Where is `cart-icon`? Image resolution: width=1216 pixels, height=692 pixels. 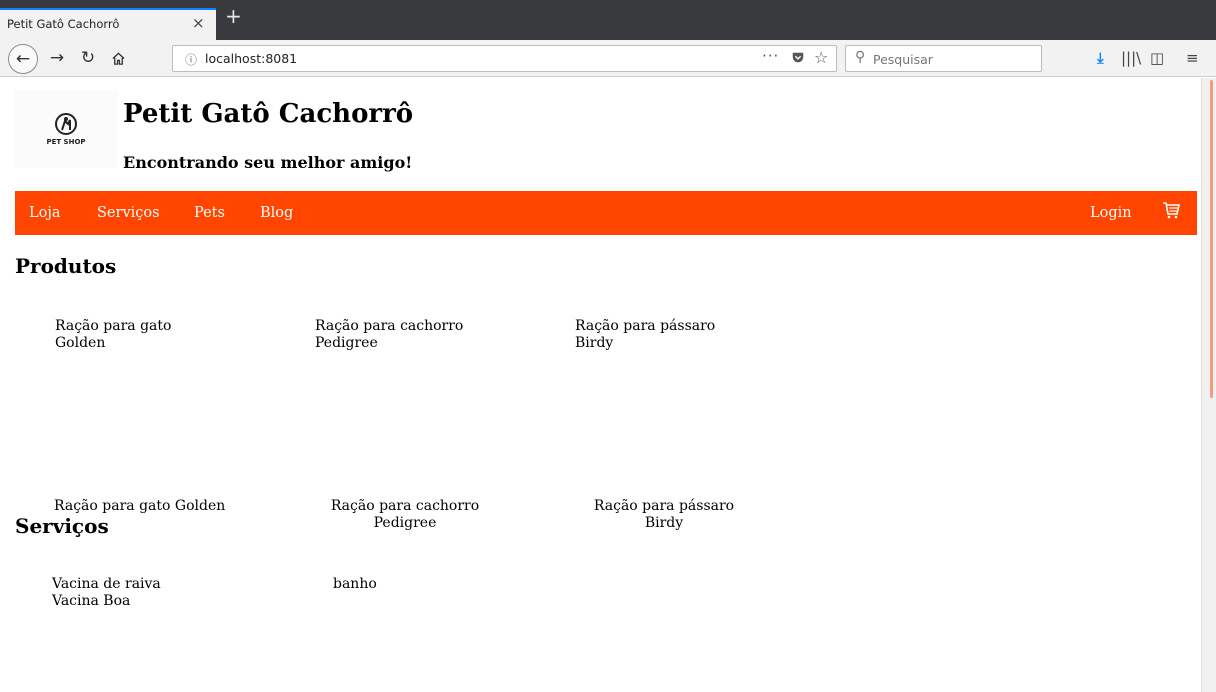
cart-icon is located at coordinates (1171, 210).